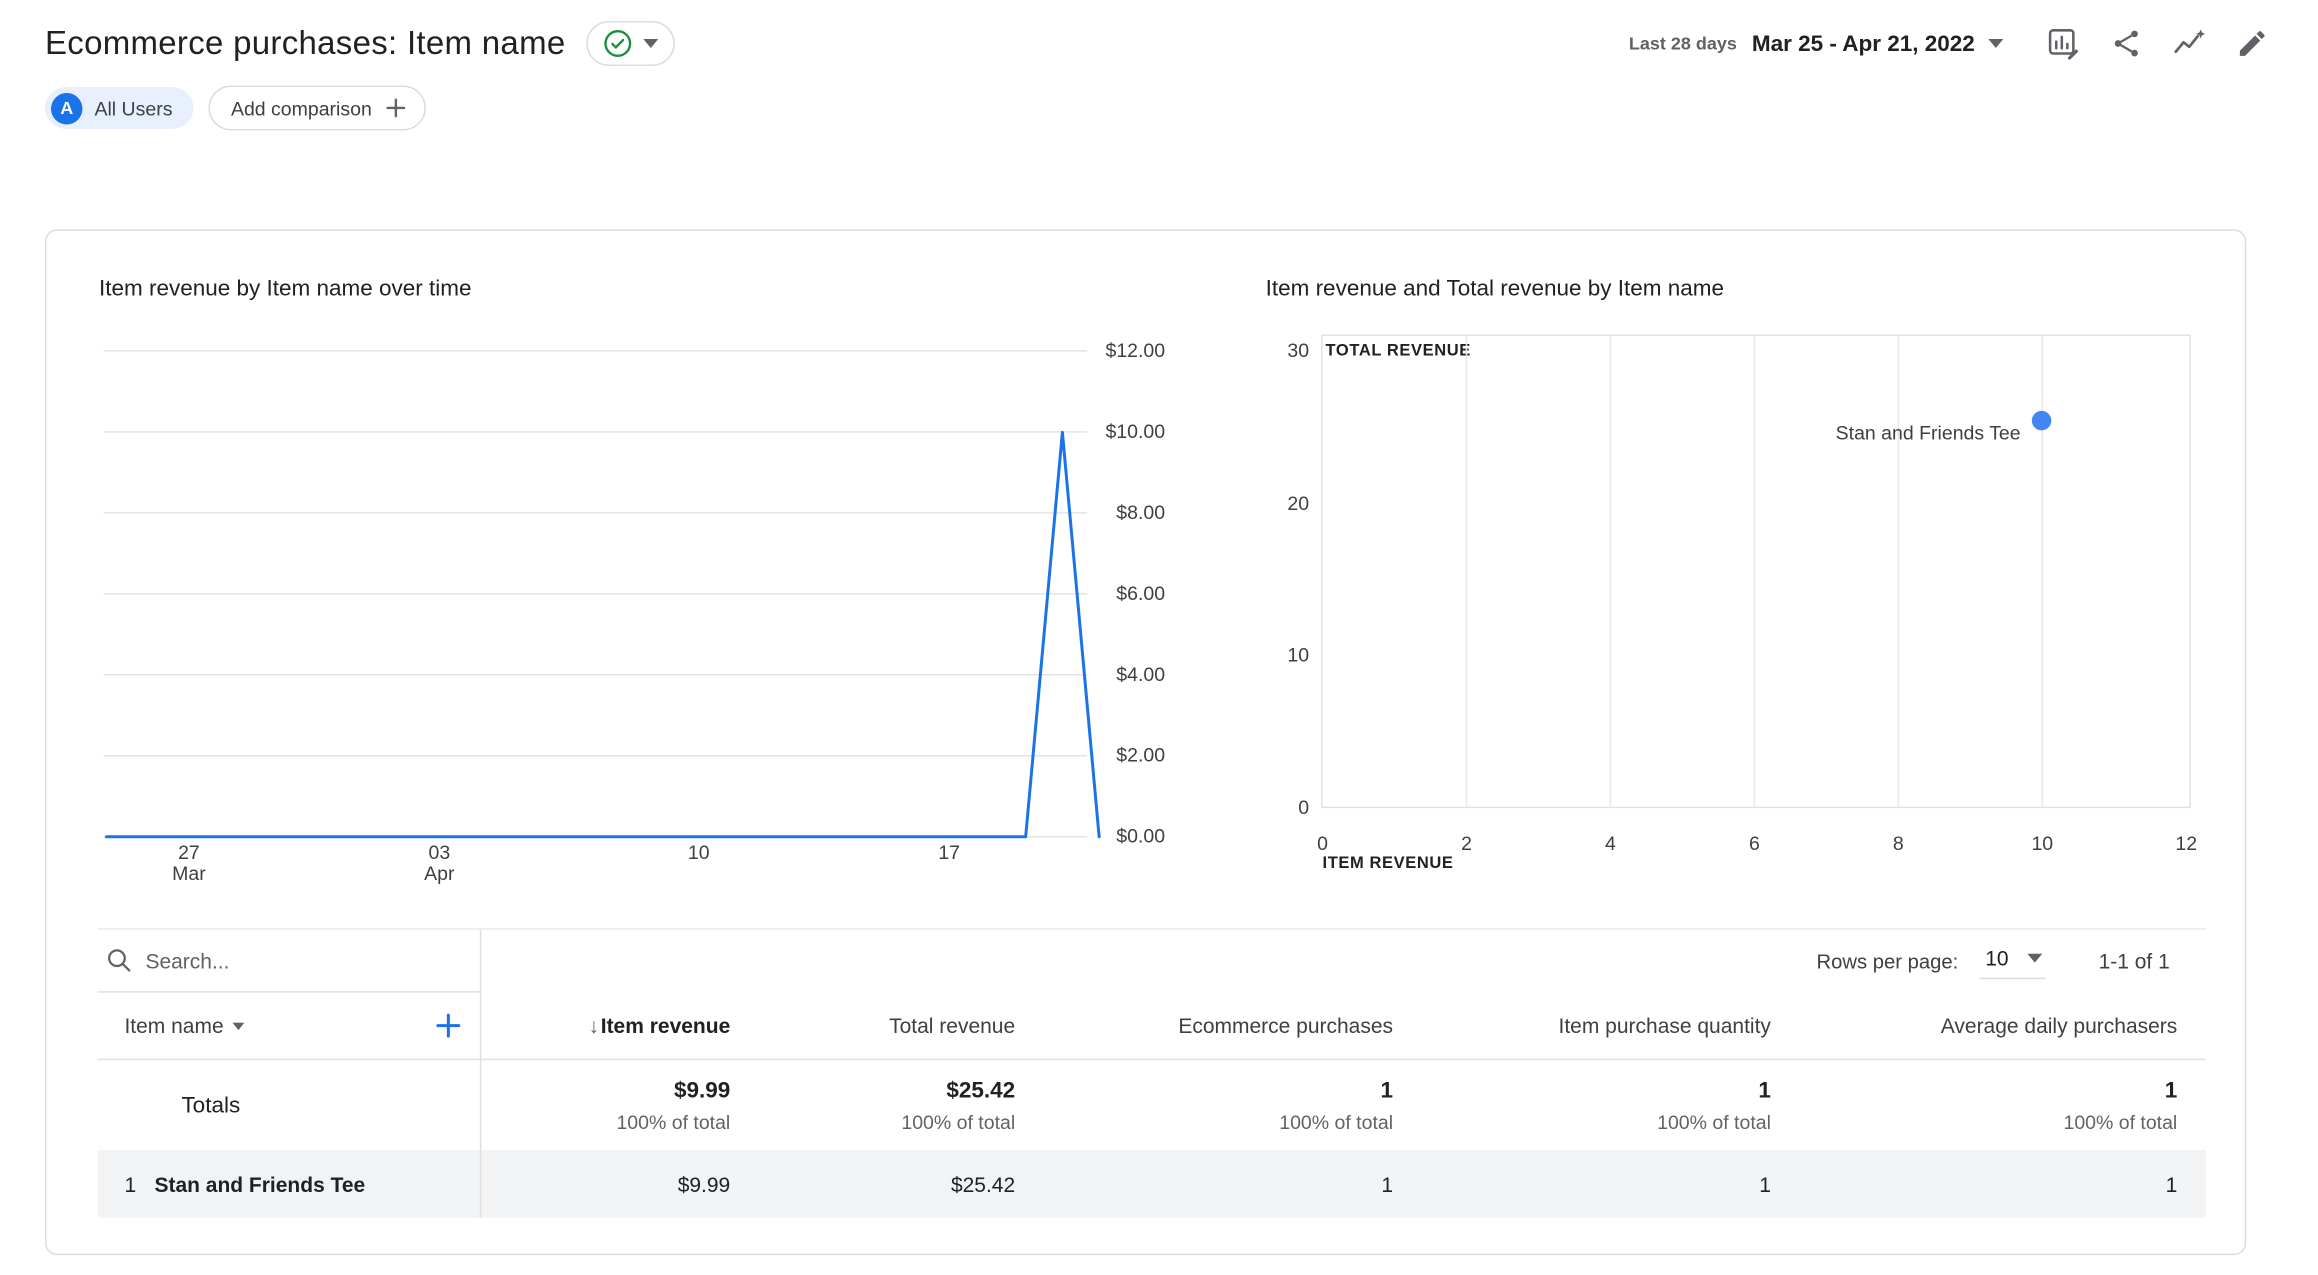 Image resolution: width=2318 pixels, height=1275 pixels. I want to click on share-button, so click(2126, 43).